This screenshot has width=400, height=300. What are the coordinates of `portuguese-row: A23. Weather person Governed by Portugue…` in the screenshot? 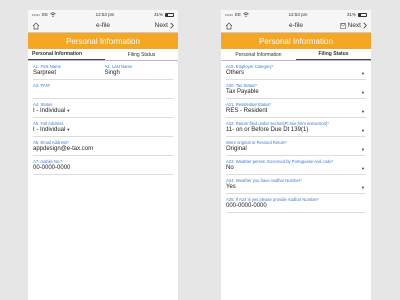 It's located at (296, 165).